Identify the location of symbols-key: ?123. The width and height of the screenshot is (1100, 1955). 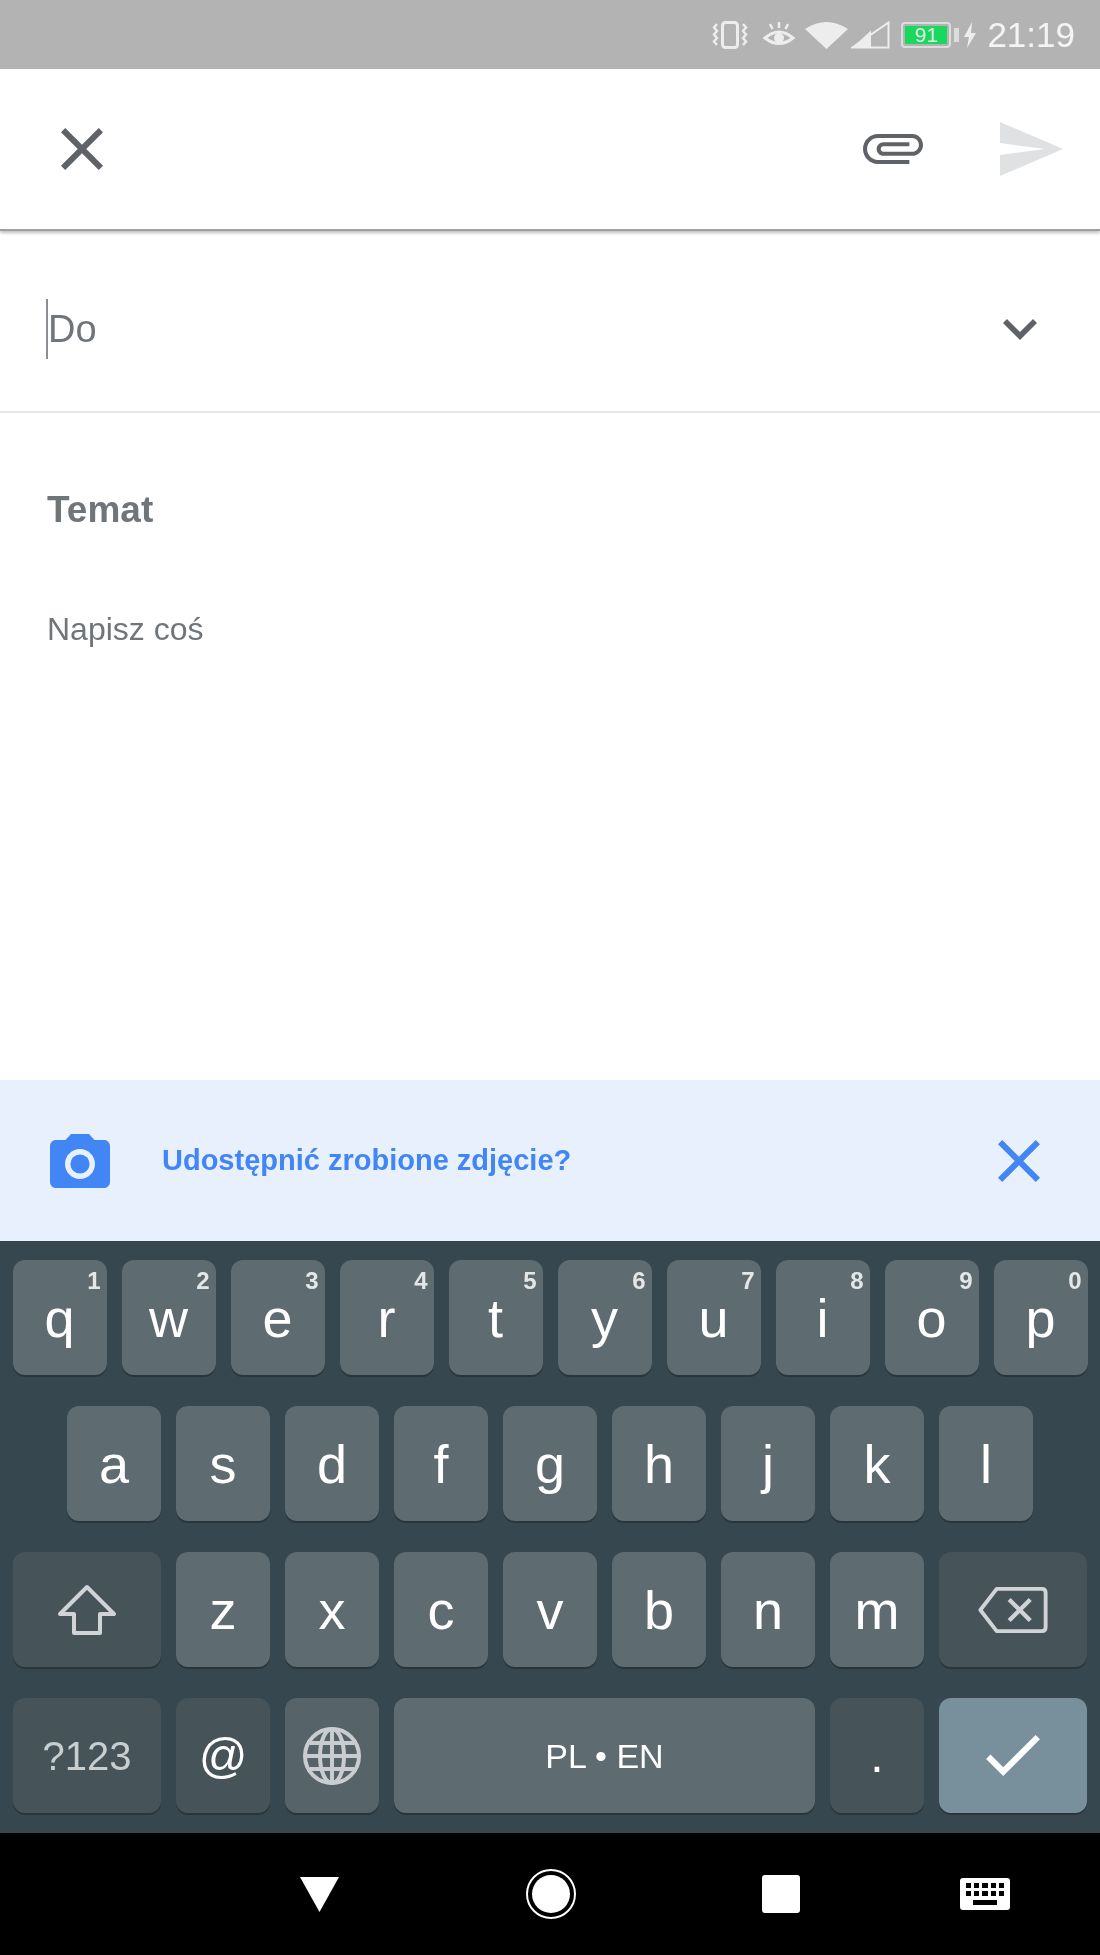
(87, 1755).